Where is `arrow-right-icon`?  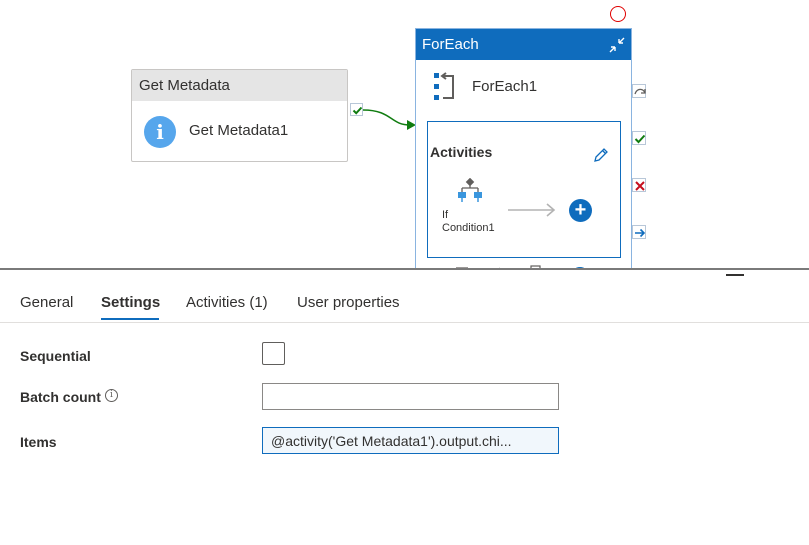
arrow-right-icon is located at coordinates (532, 210).